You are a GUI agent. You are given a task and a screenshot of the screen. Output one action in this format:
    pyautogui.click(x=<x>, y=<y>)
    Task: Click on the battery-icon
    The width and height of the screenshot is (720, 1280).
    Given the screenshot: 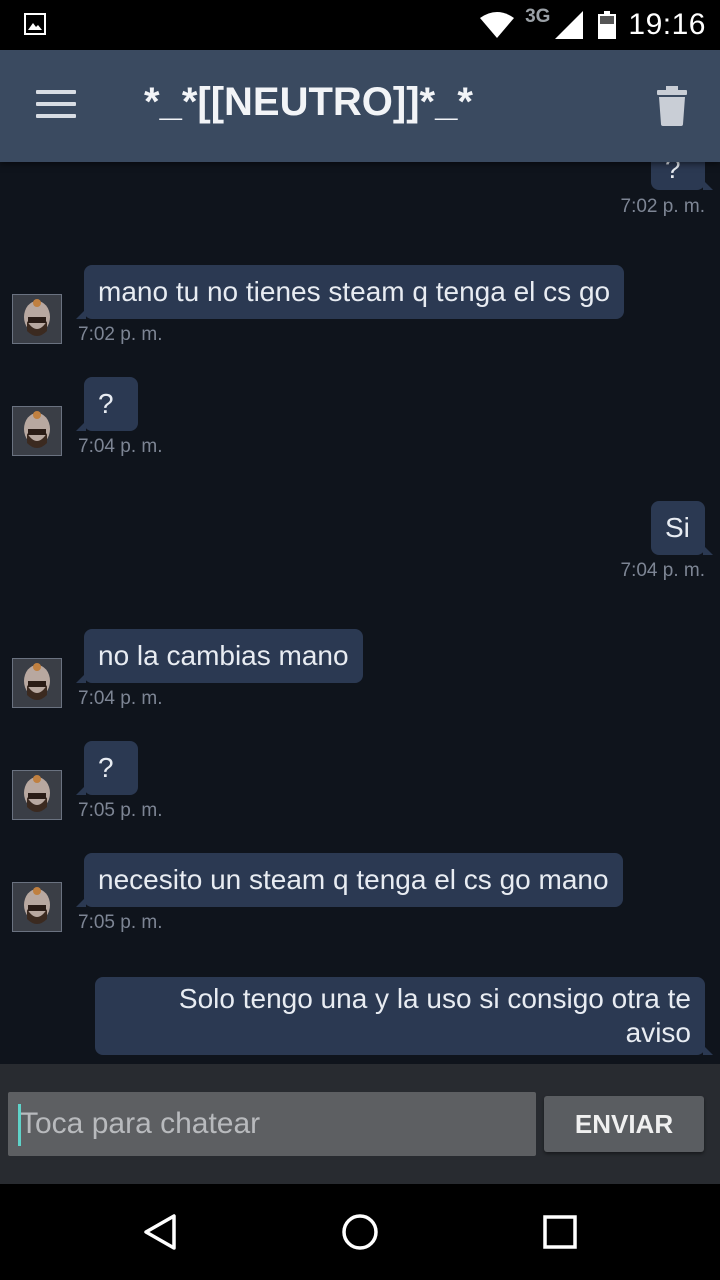 What is the action you would take?
    pyautogui.click(x=607, y=25)
    